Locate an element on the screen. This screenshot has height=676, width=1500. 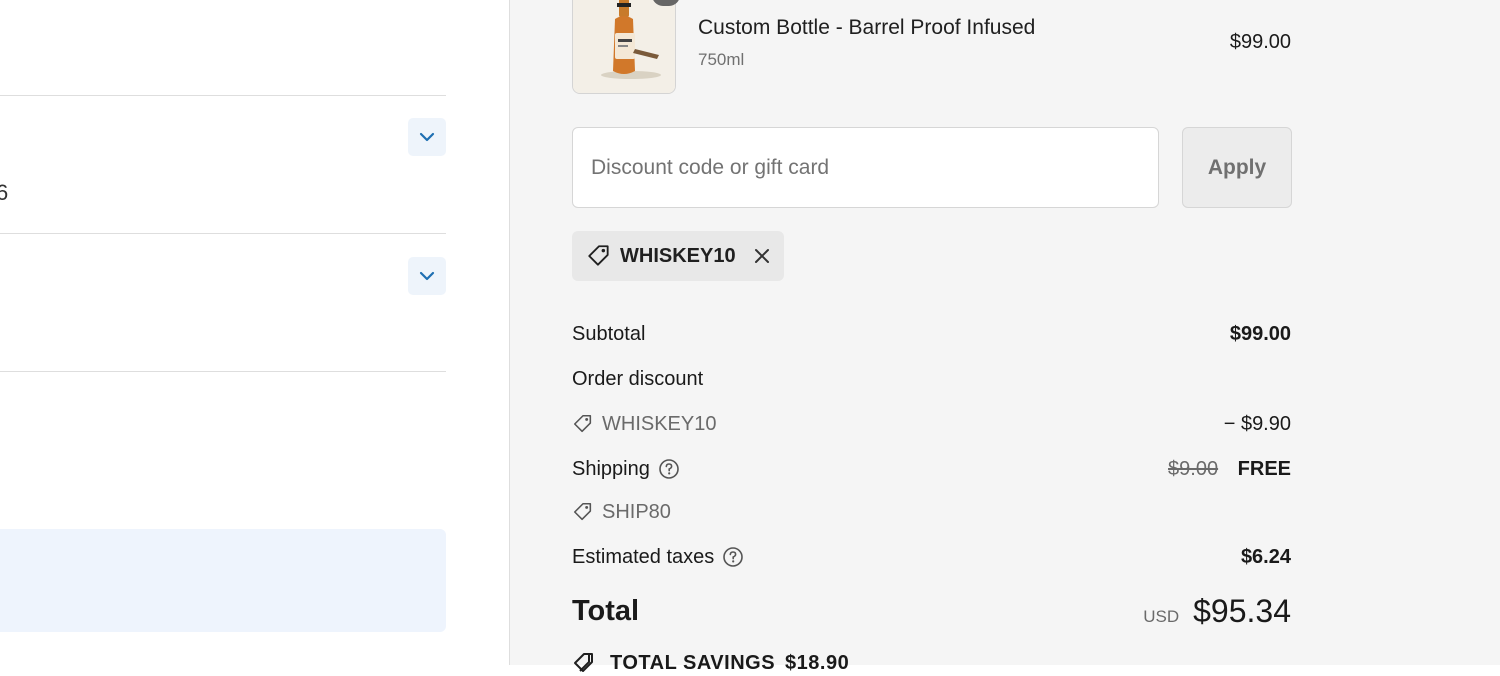
product-variant: 750ml is located at coordinates (721, 59).